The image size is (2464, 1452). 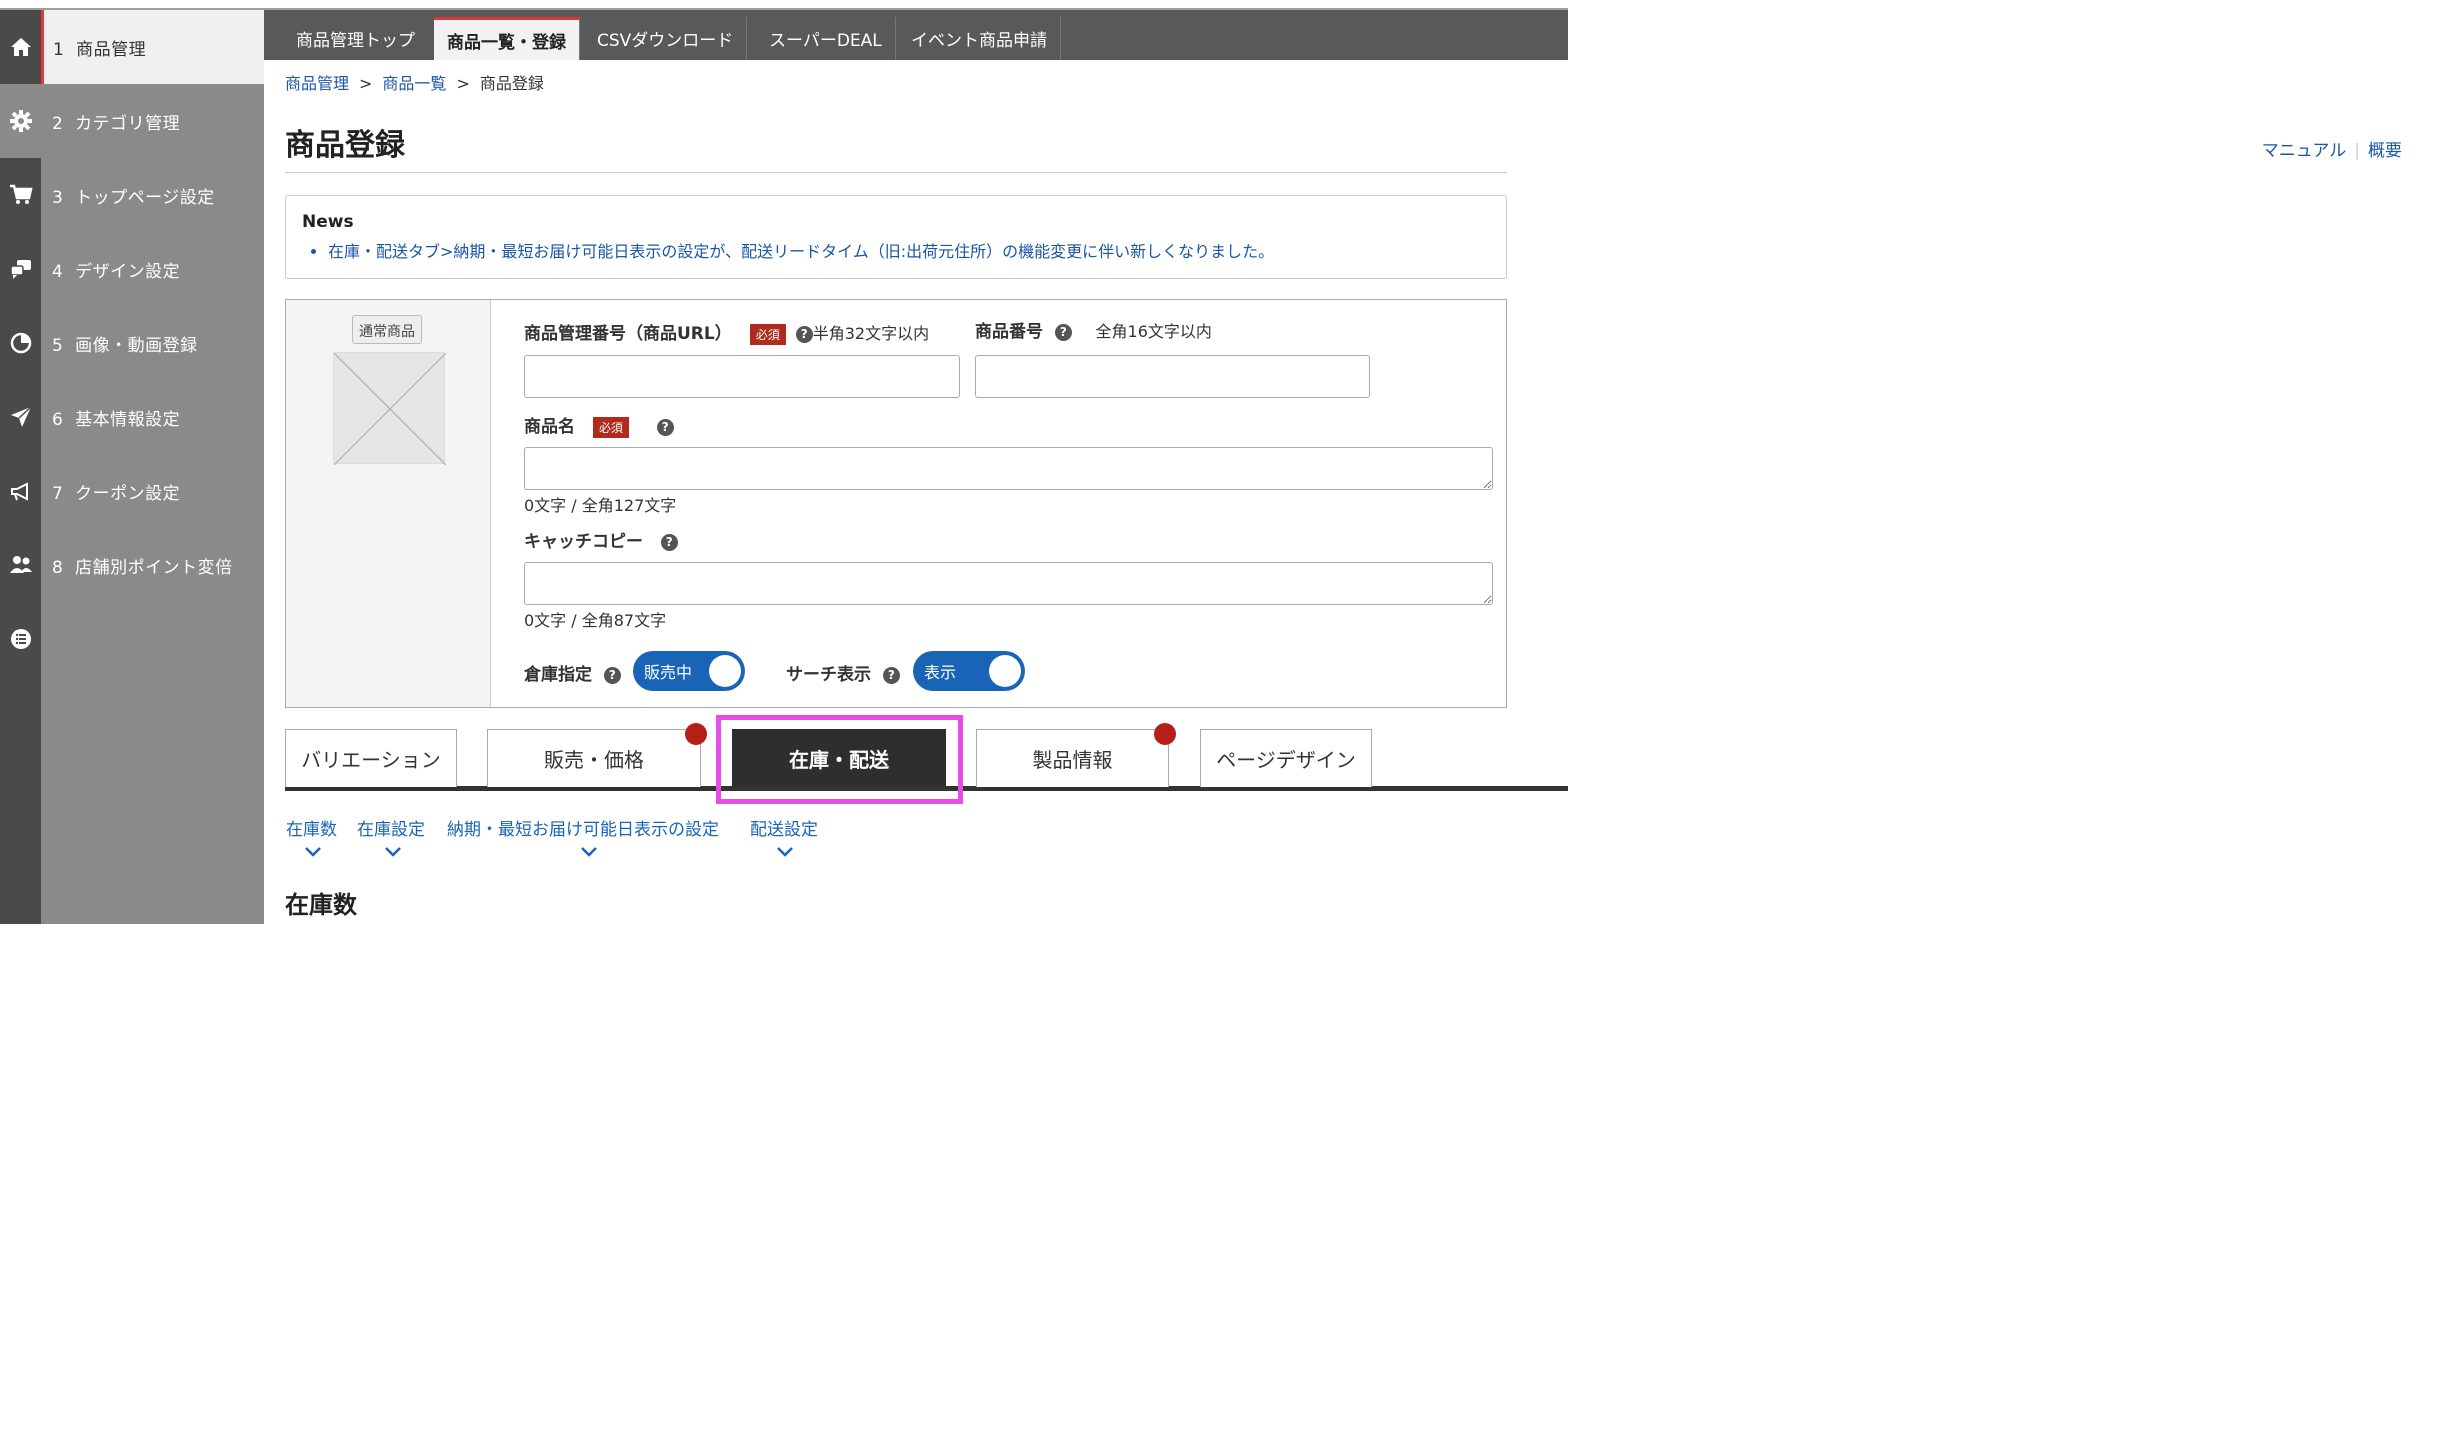 What do you see at coordinates (600, 505) in the screenshot?
I see `product-name-char-count: 0文字 / 全角127文字` at bounding box center [600, 505].